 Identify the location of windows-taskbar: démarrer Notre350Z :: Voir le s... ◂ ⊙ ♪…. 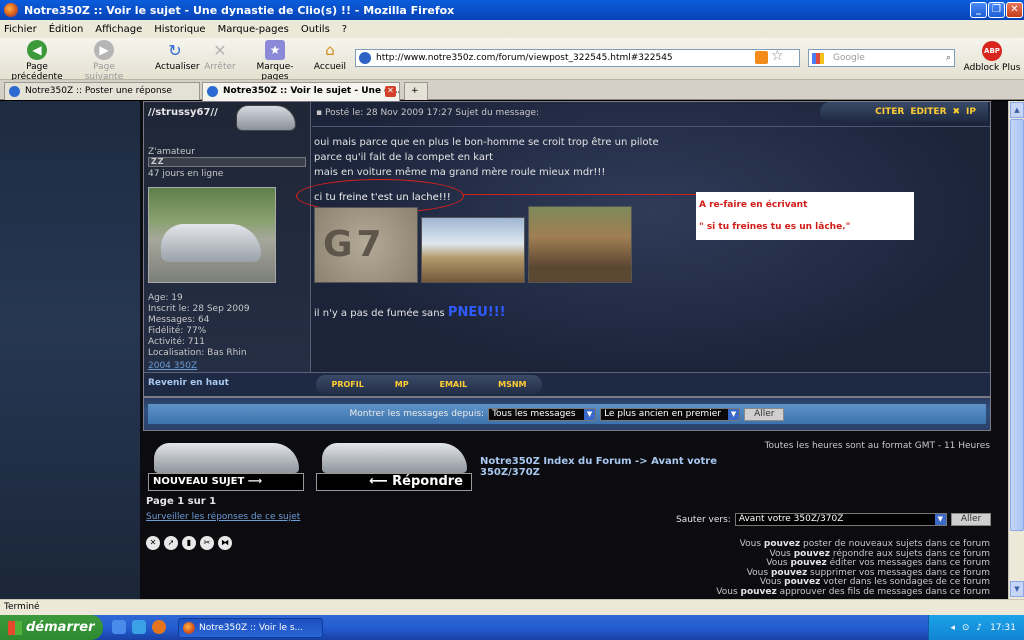
(512, 627).